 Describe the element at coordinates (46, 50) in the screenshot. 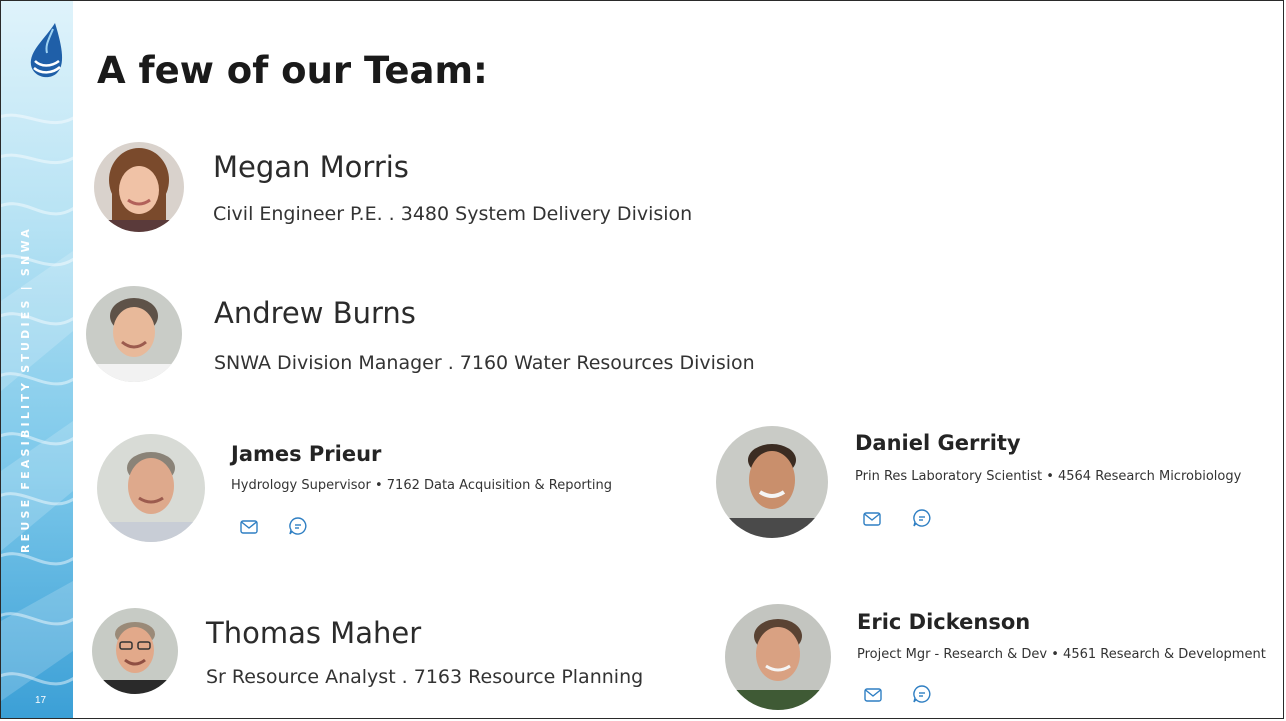

I see `water-drop-logo-icon` at that location.